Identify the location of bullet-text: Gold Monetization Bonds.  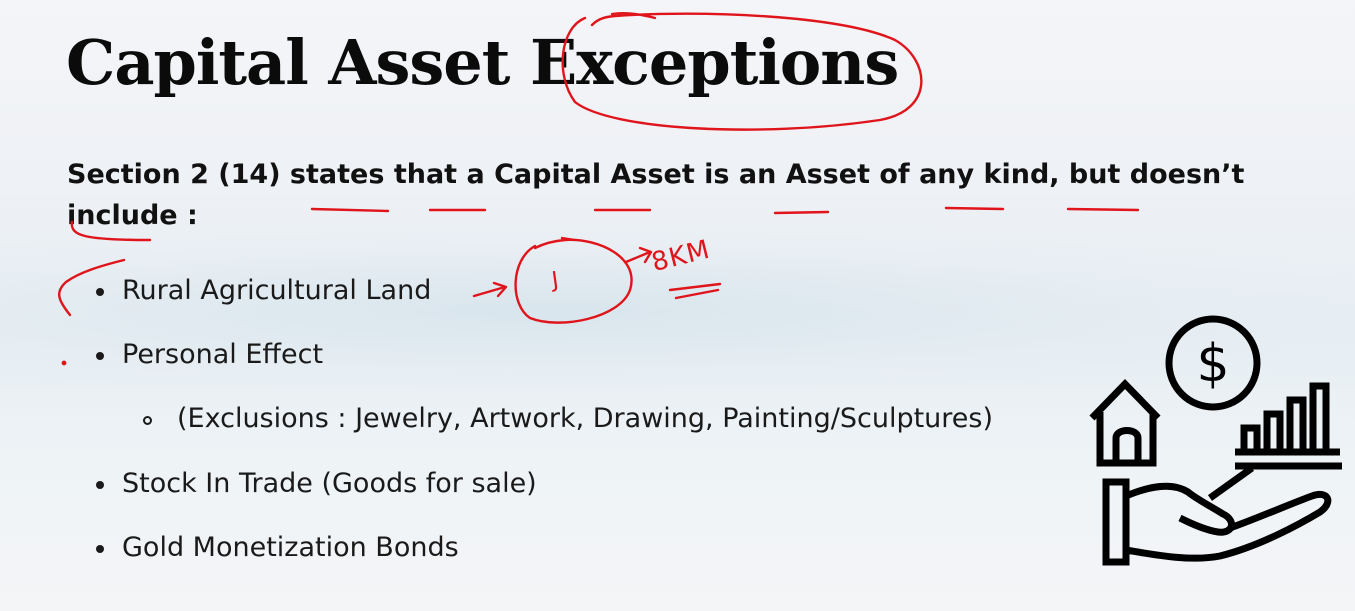
(290, 547).